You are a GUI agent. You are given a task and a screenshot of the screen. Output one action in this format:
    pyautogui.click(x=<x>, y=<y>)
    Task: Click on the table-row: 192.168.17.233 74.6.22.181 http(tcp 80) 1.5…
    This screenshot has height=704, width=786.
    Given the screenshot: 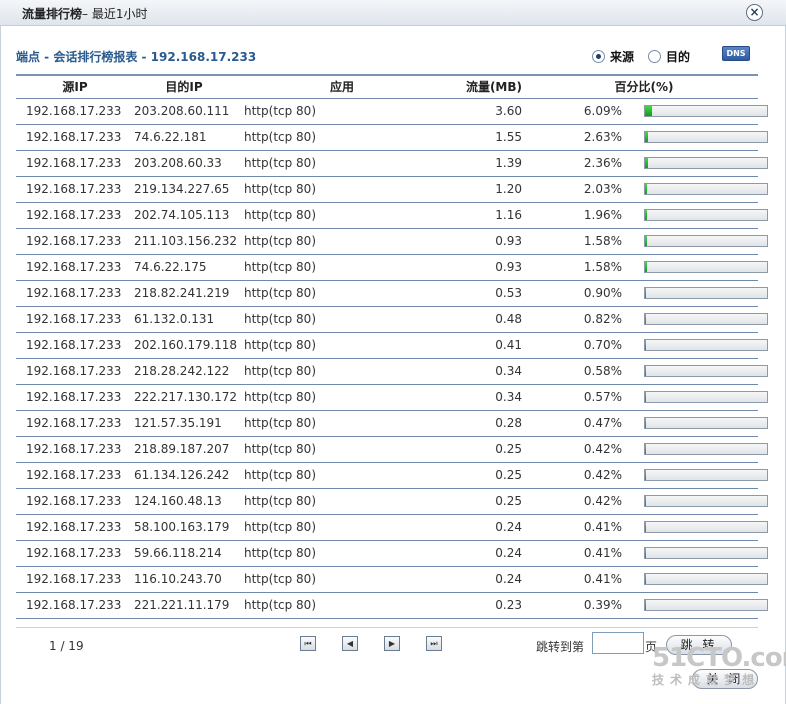 What is the action you would take?
    pyautogui.click(x=392, y=137)
    